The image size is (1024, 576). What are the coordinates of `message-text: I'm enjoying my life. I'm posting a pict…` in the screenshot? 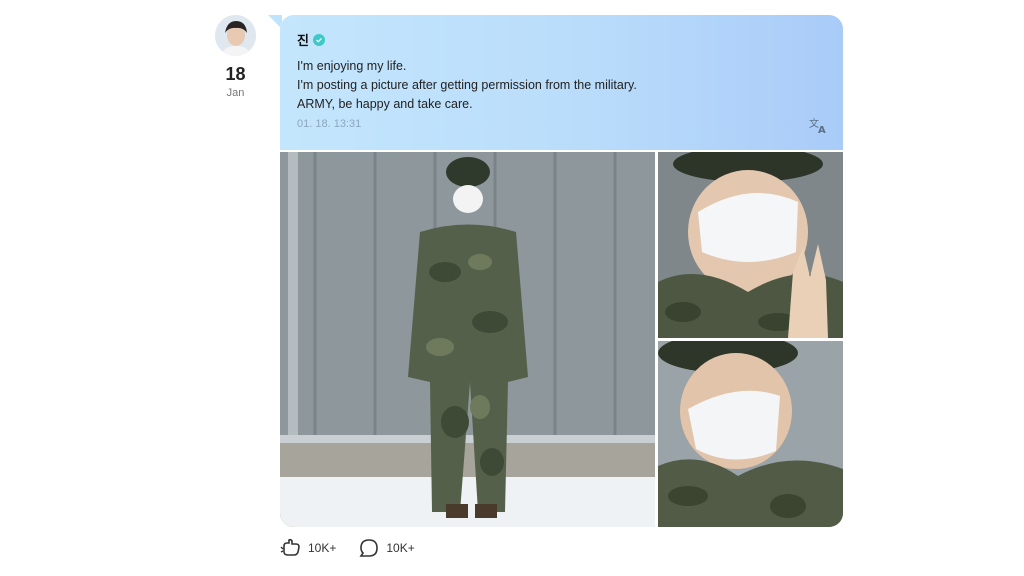 It's located at (561, 85).